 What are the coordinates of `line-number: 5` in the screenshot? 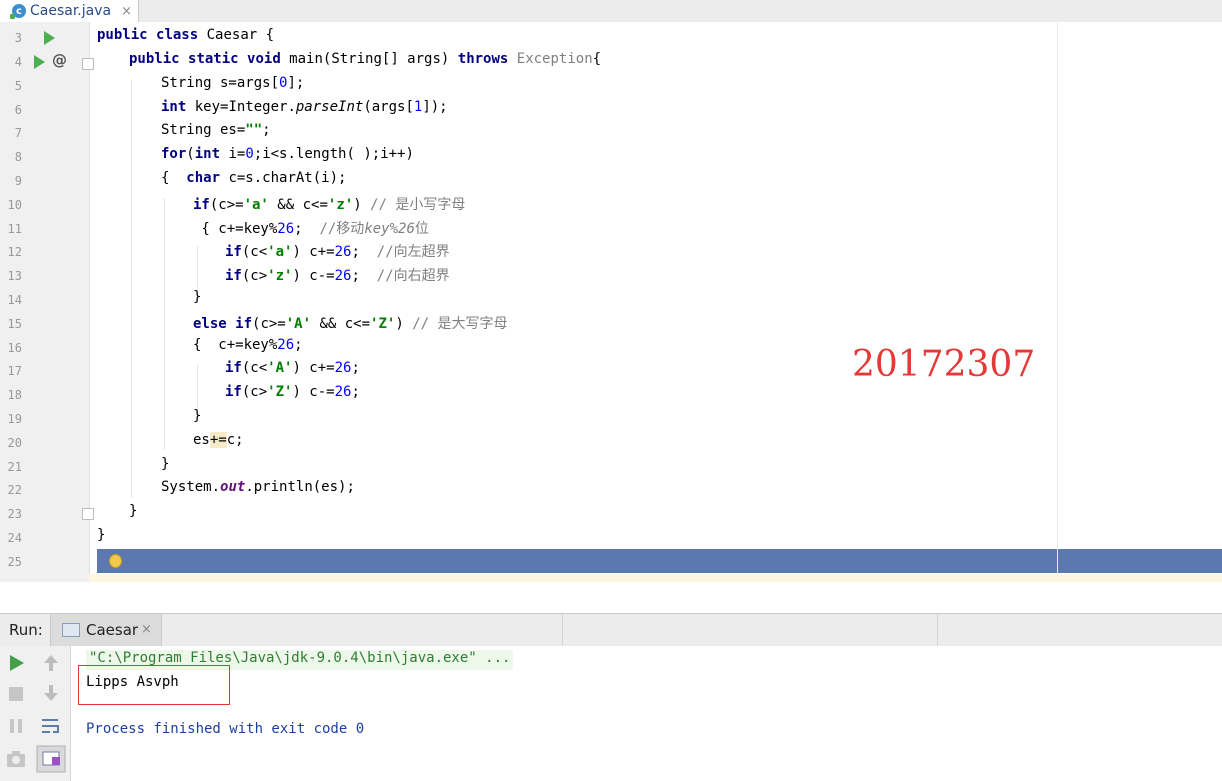 It's located at (18, 86).